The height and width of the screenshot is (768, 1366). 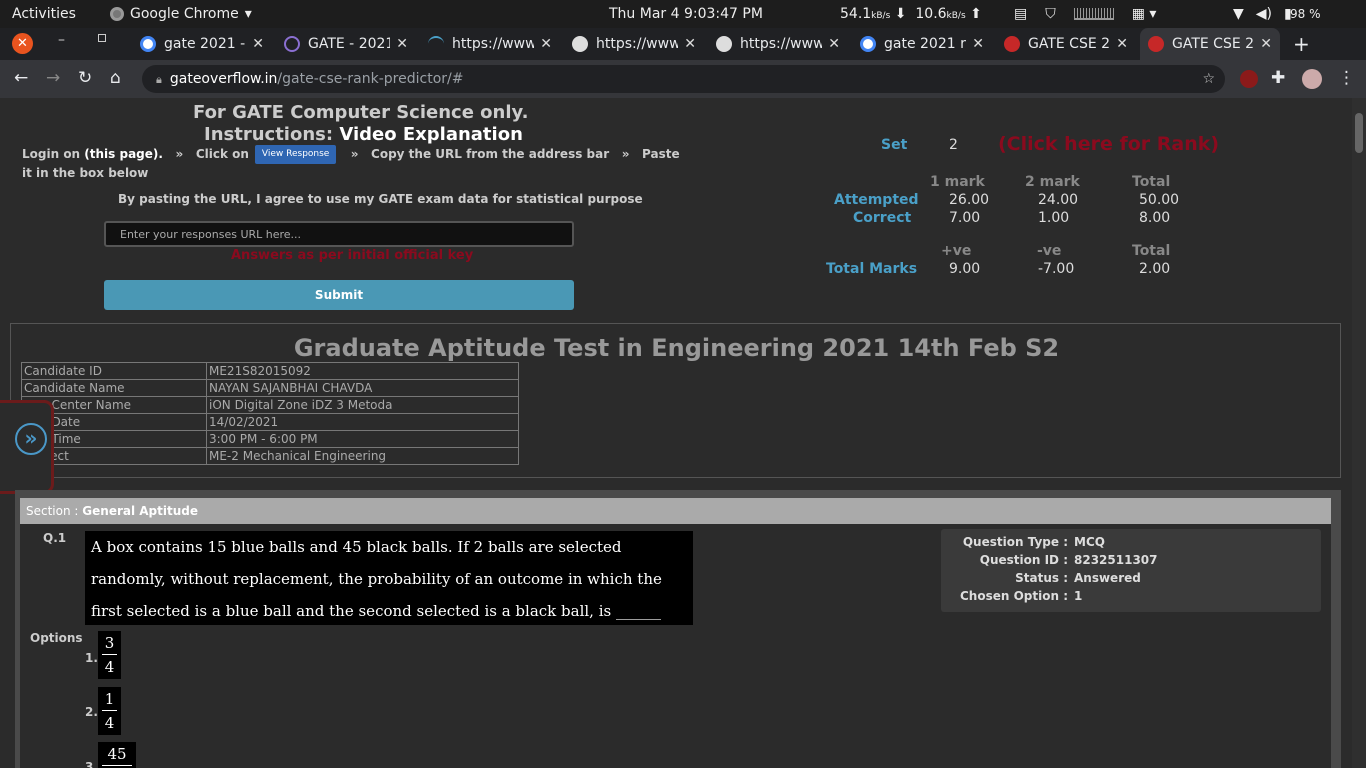 I want to click on volume-icon: ◀), so click(x=1264, y=14).